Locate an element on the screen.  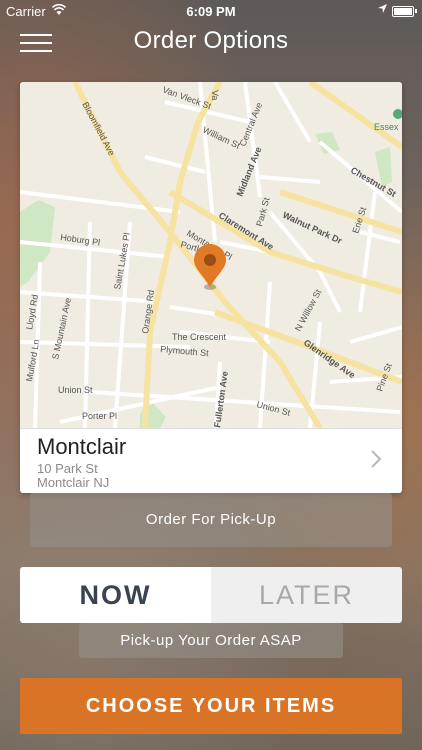
now-option: NOW is located at coordinates (115, 595).